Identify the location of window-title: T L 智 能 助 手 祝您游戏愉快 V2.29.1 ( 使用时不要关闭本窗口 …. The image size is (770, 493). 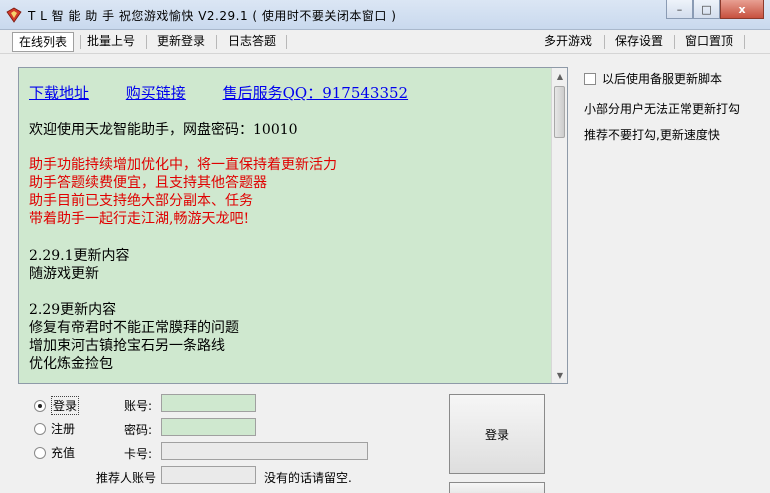
(212, 16).